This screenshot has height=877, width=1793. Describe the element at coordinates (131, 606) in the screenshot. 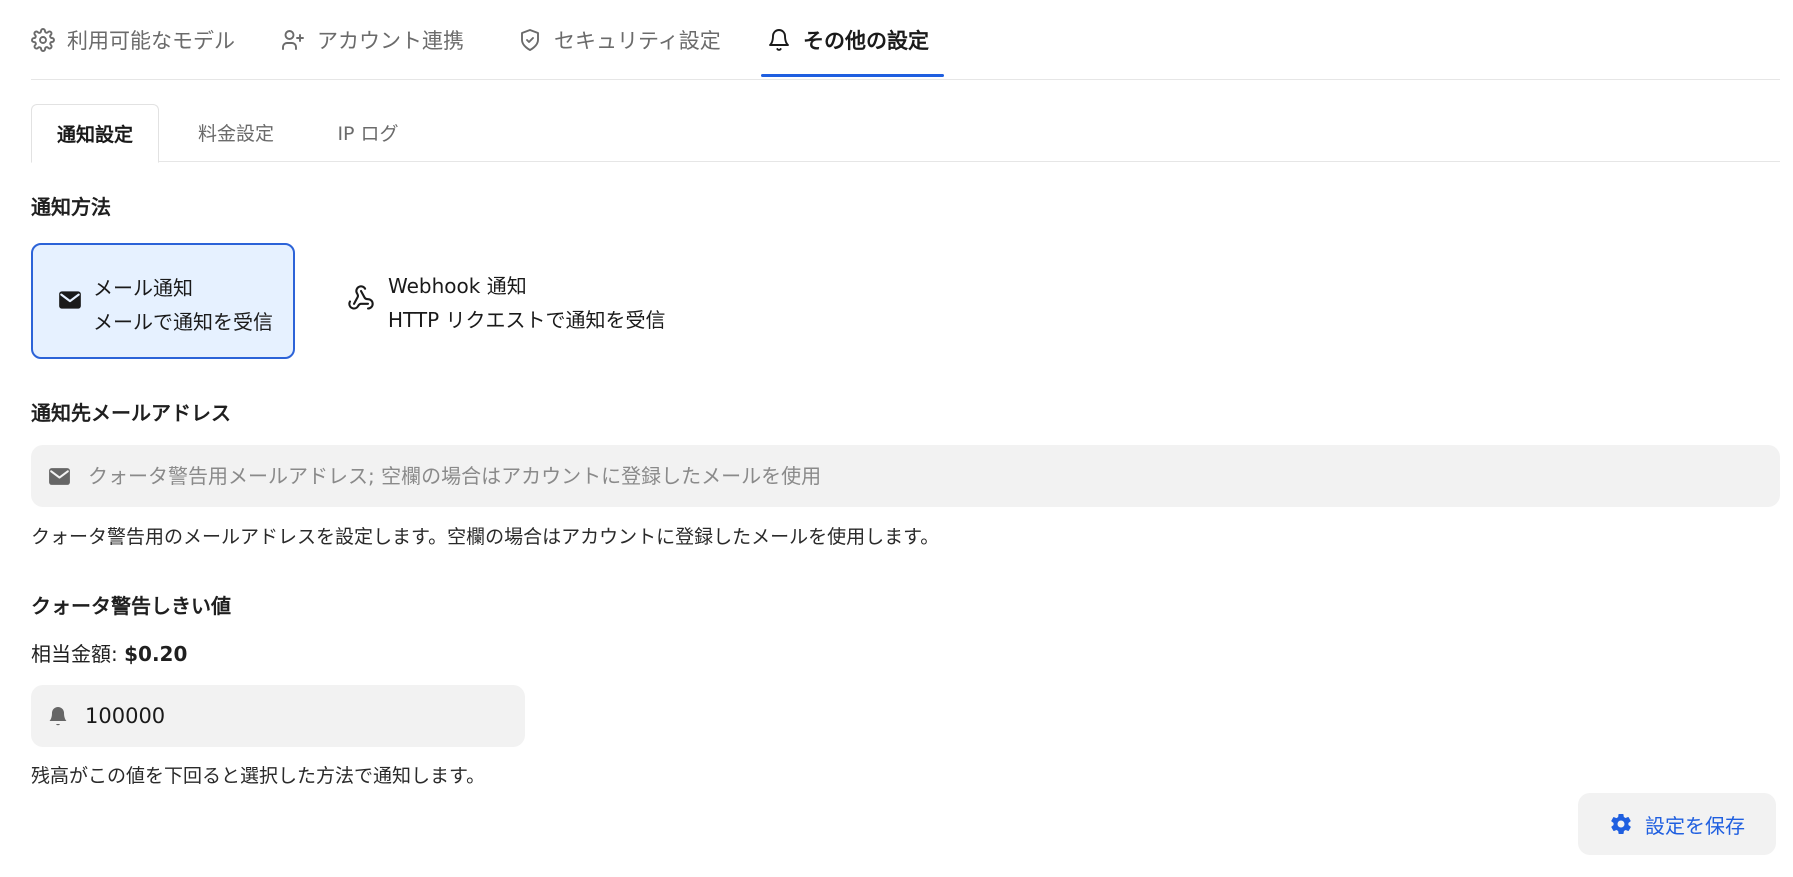

I see `quota-threshold-title: クォータ警告しきい値` at that location.